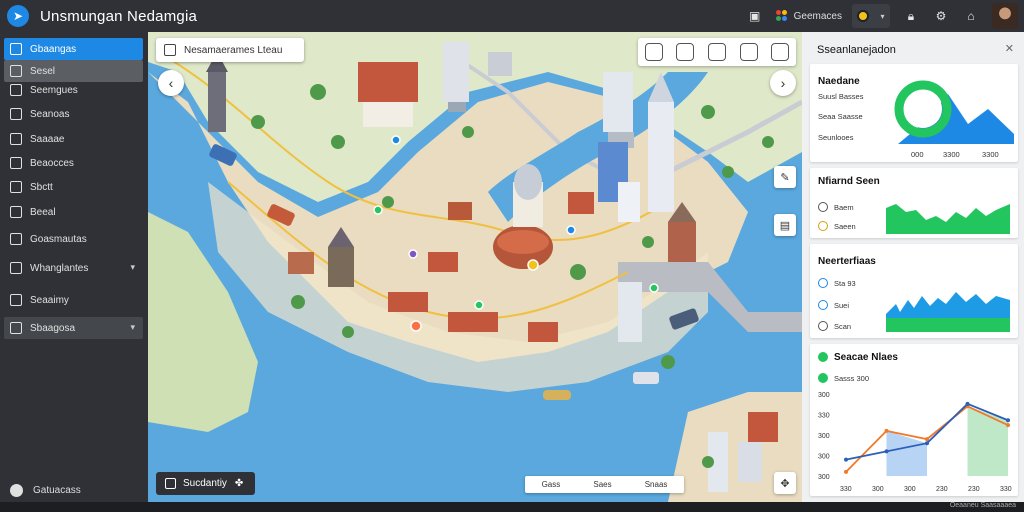  What do you see at coordinates (57, 490) in the screenshot?
I see `sidebar-footer-label: Gatuacass` at bounding box center [57, 490].